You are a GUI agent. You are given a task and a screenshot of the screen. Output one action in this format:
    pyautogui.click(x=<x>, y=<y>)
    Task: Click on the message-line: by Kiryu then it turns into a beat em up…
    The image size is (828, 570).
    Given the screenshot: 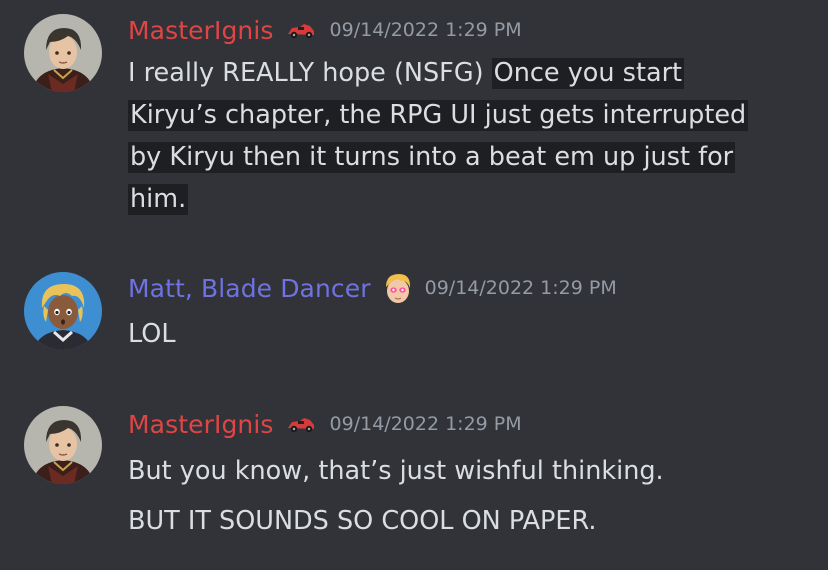 What is the action you would take?
    pyautogui.click(x=432, y=157)
    